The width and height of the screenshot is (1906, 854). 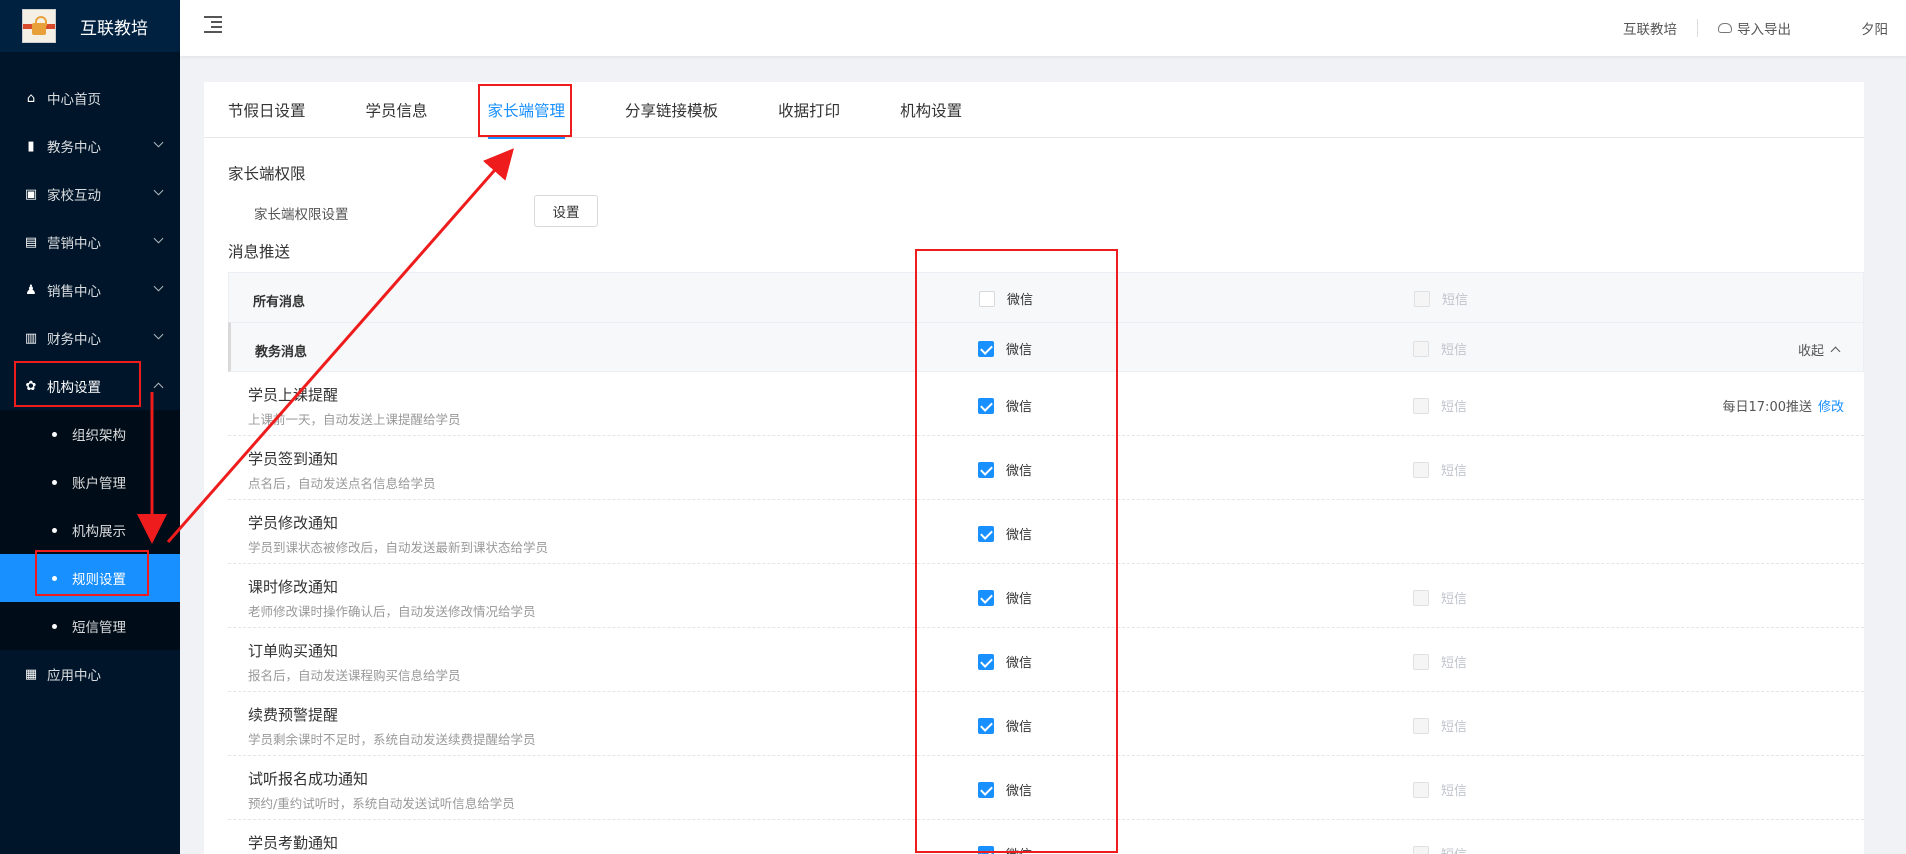 What do you see at coordinates (354, 675) in the screenshot?
I see `message-desc: 报名后，自动发送课程购买信息给学员` at bounding box center [354, 675].